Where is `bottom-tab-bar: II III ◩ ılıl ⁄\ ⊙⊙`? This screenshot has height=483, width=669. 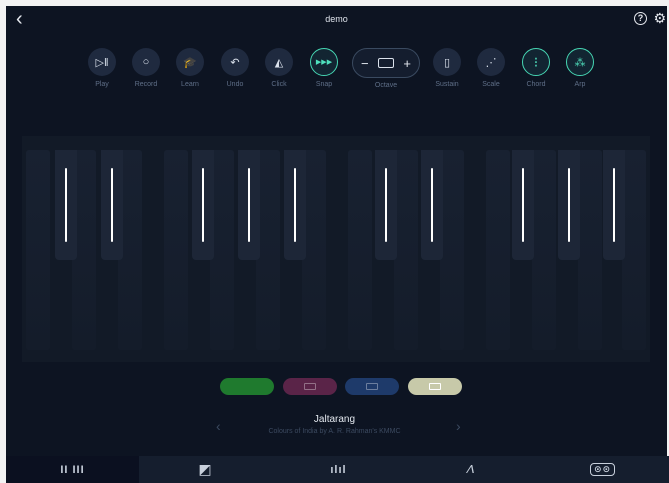
bottom-tab-bar: II III ◩ ılıl ⁄\ ⊙⊙ is located at coordinates (337, 469).